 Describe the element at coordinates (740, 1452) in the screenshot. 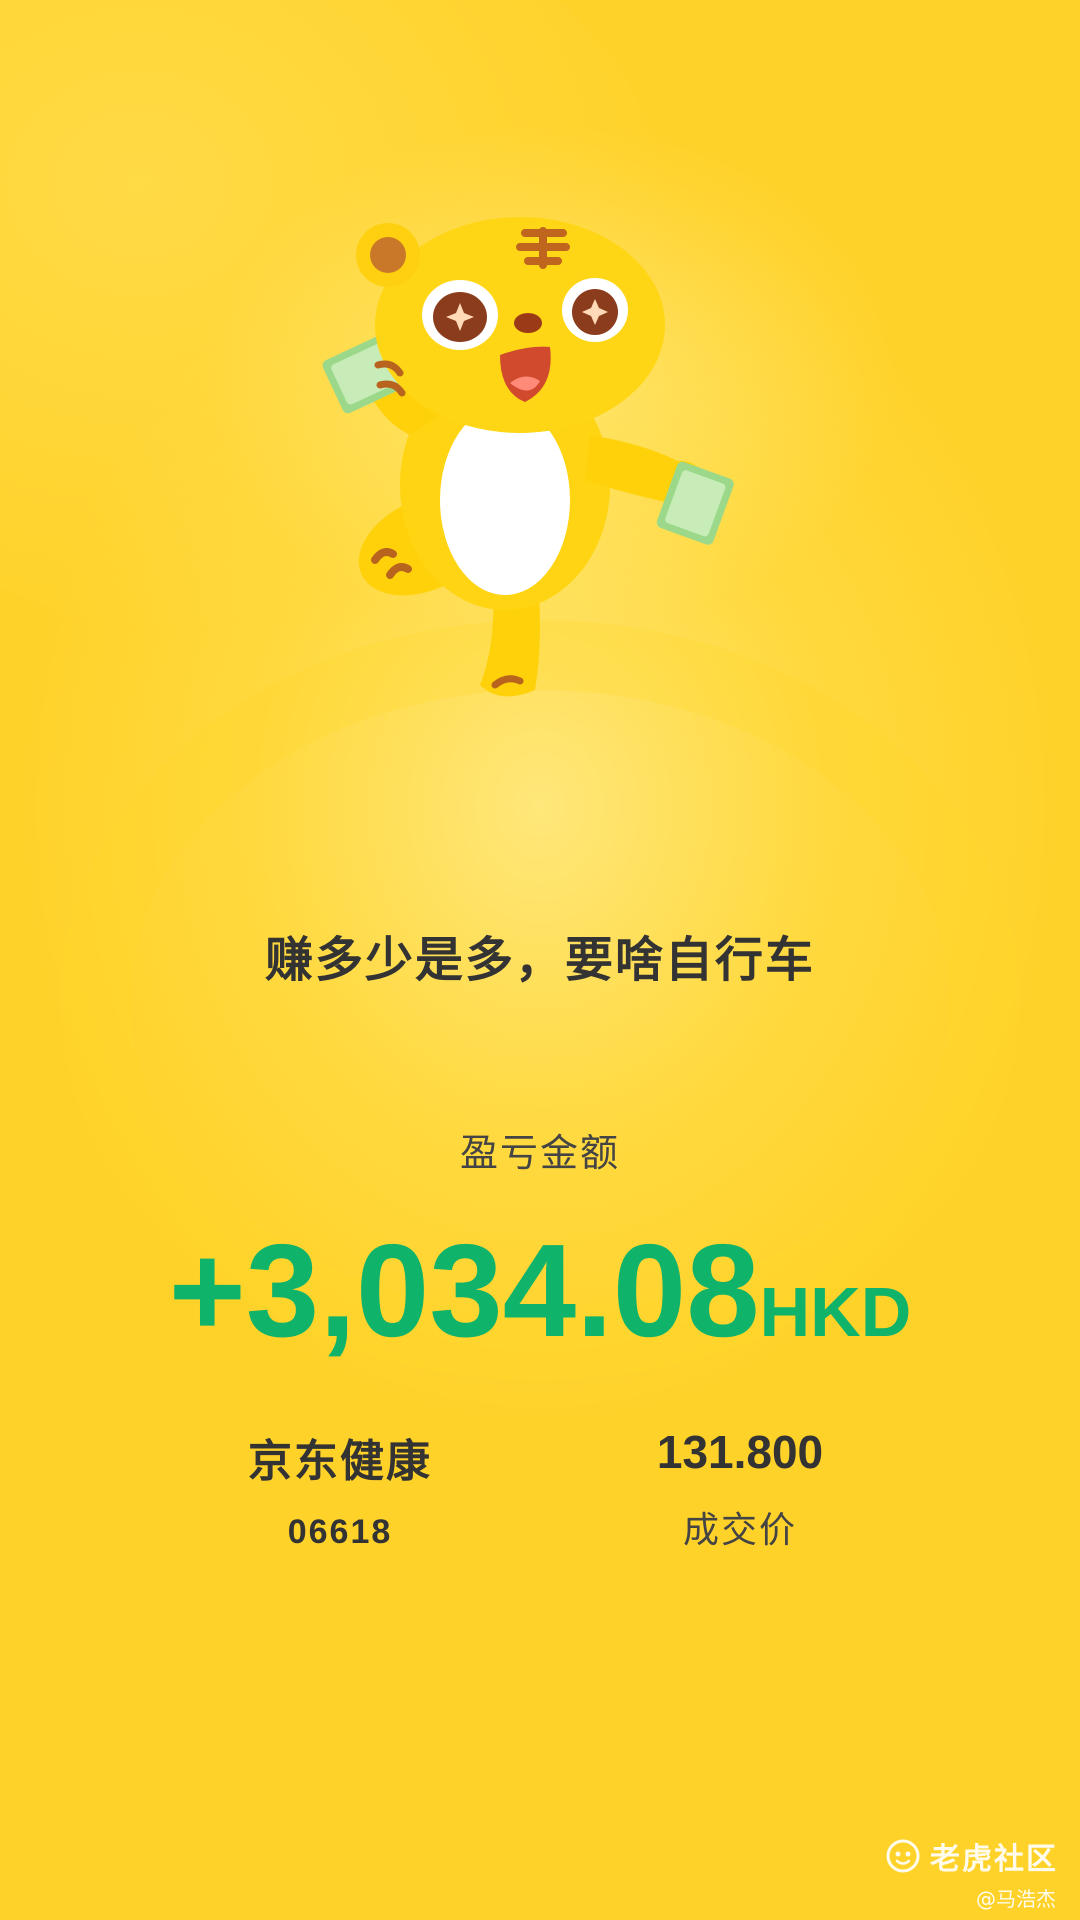

I see `trade-price-value: 131.800` at that location.